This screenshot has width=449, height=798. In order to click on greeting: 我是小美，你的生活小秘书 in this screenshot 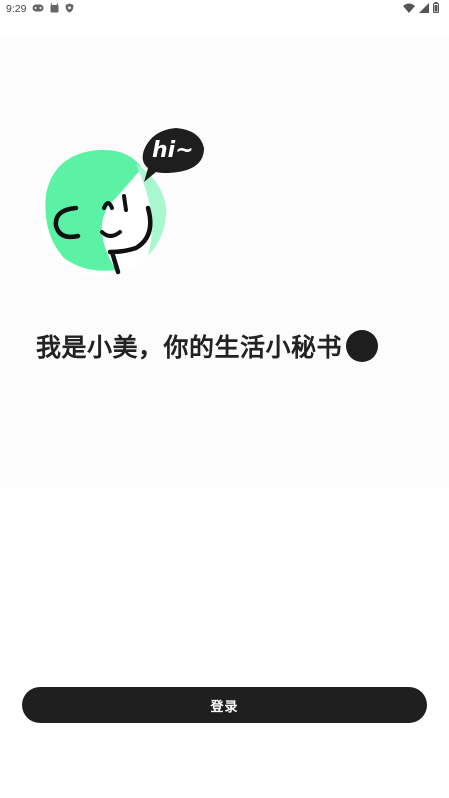, I will do `click(207, 346)`.